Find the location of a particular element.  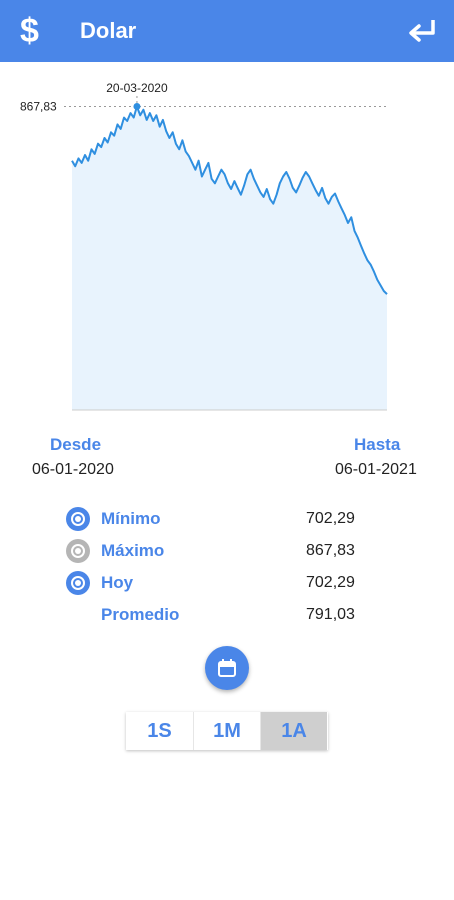

from-label: Desde is located at coordinates (76, 444).